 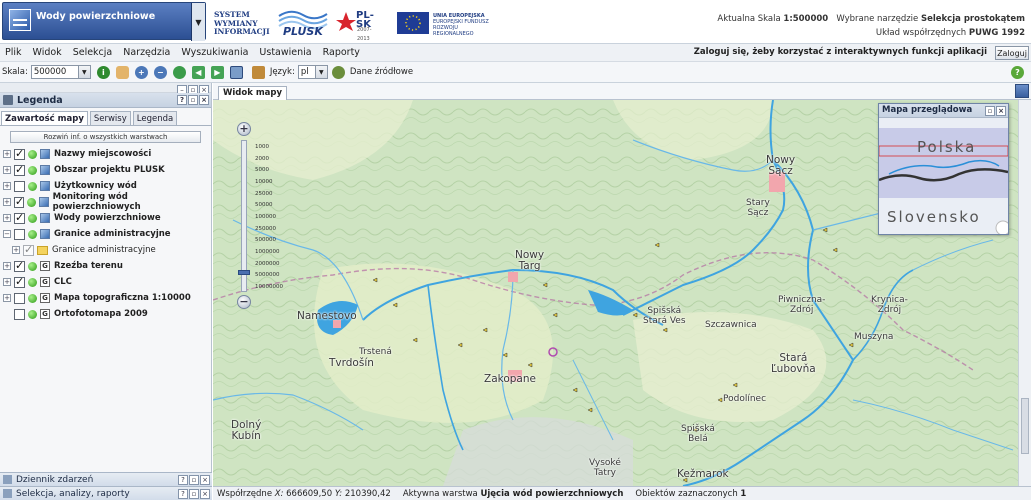 I want to click on layer-item: +Nazwy miejscowości, so click(x=105, y=154).